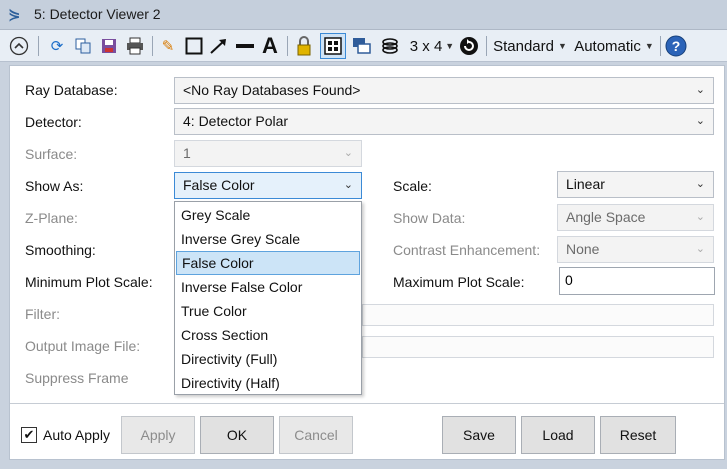 The image size is (727, 469). I want to click on show-data-value: Angle Space, so click(606, 217).